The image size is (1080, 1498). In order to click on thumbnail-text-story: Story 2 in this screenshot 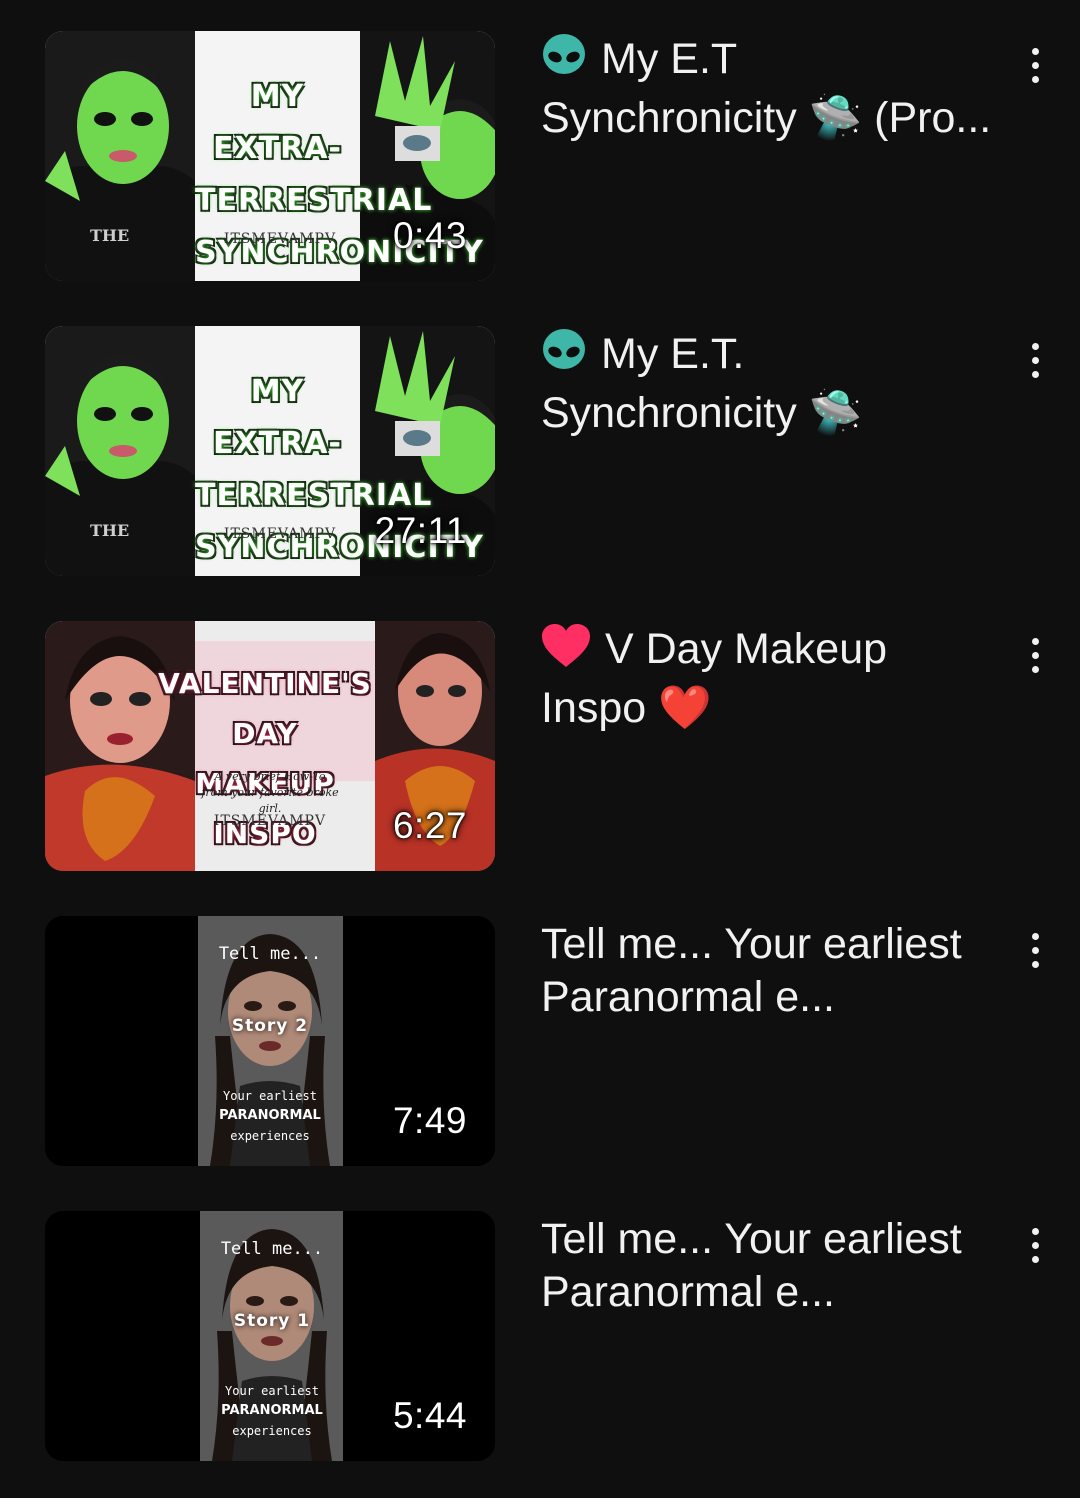, I will do `click(270, 1026)`.